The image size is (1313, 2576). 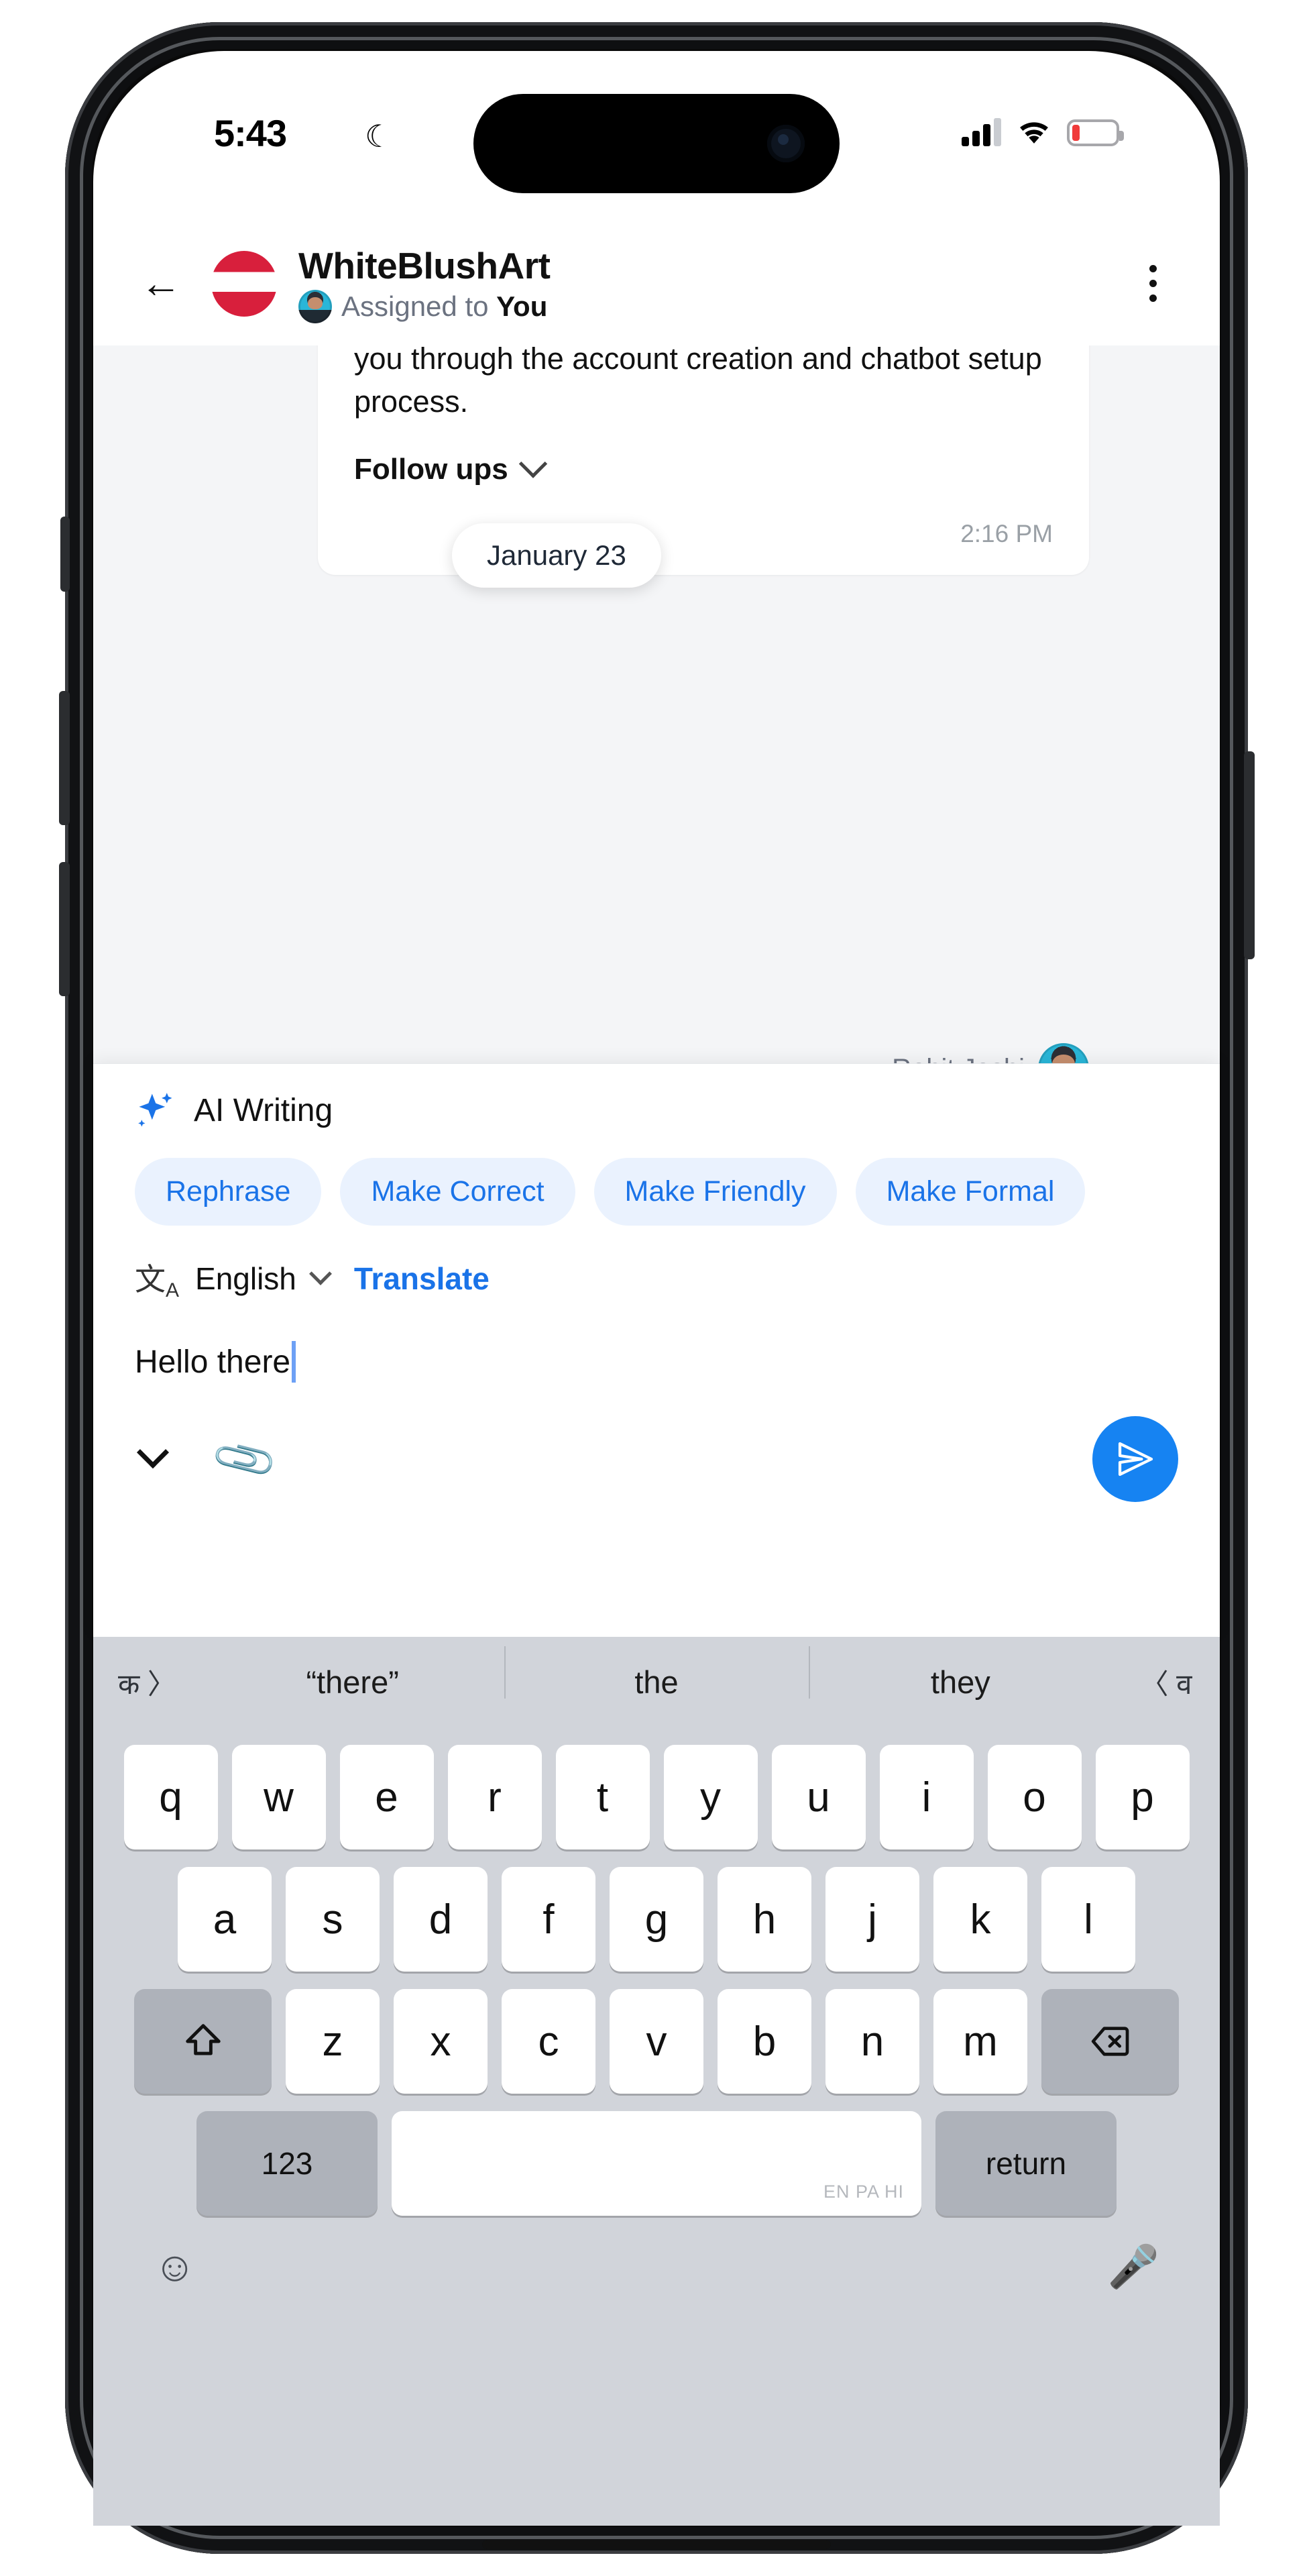 What do you see at coordinates (1088, 1919) in the screenshot?
I see `key-l: l` at bounding box center [1088, 1919].